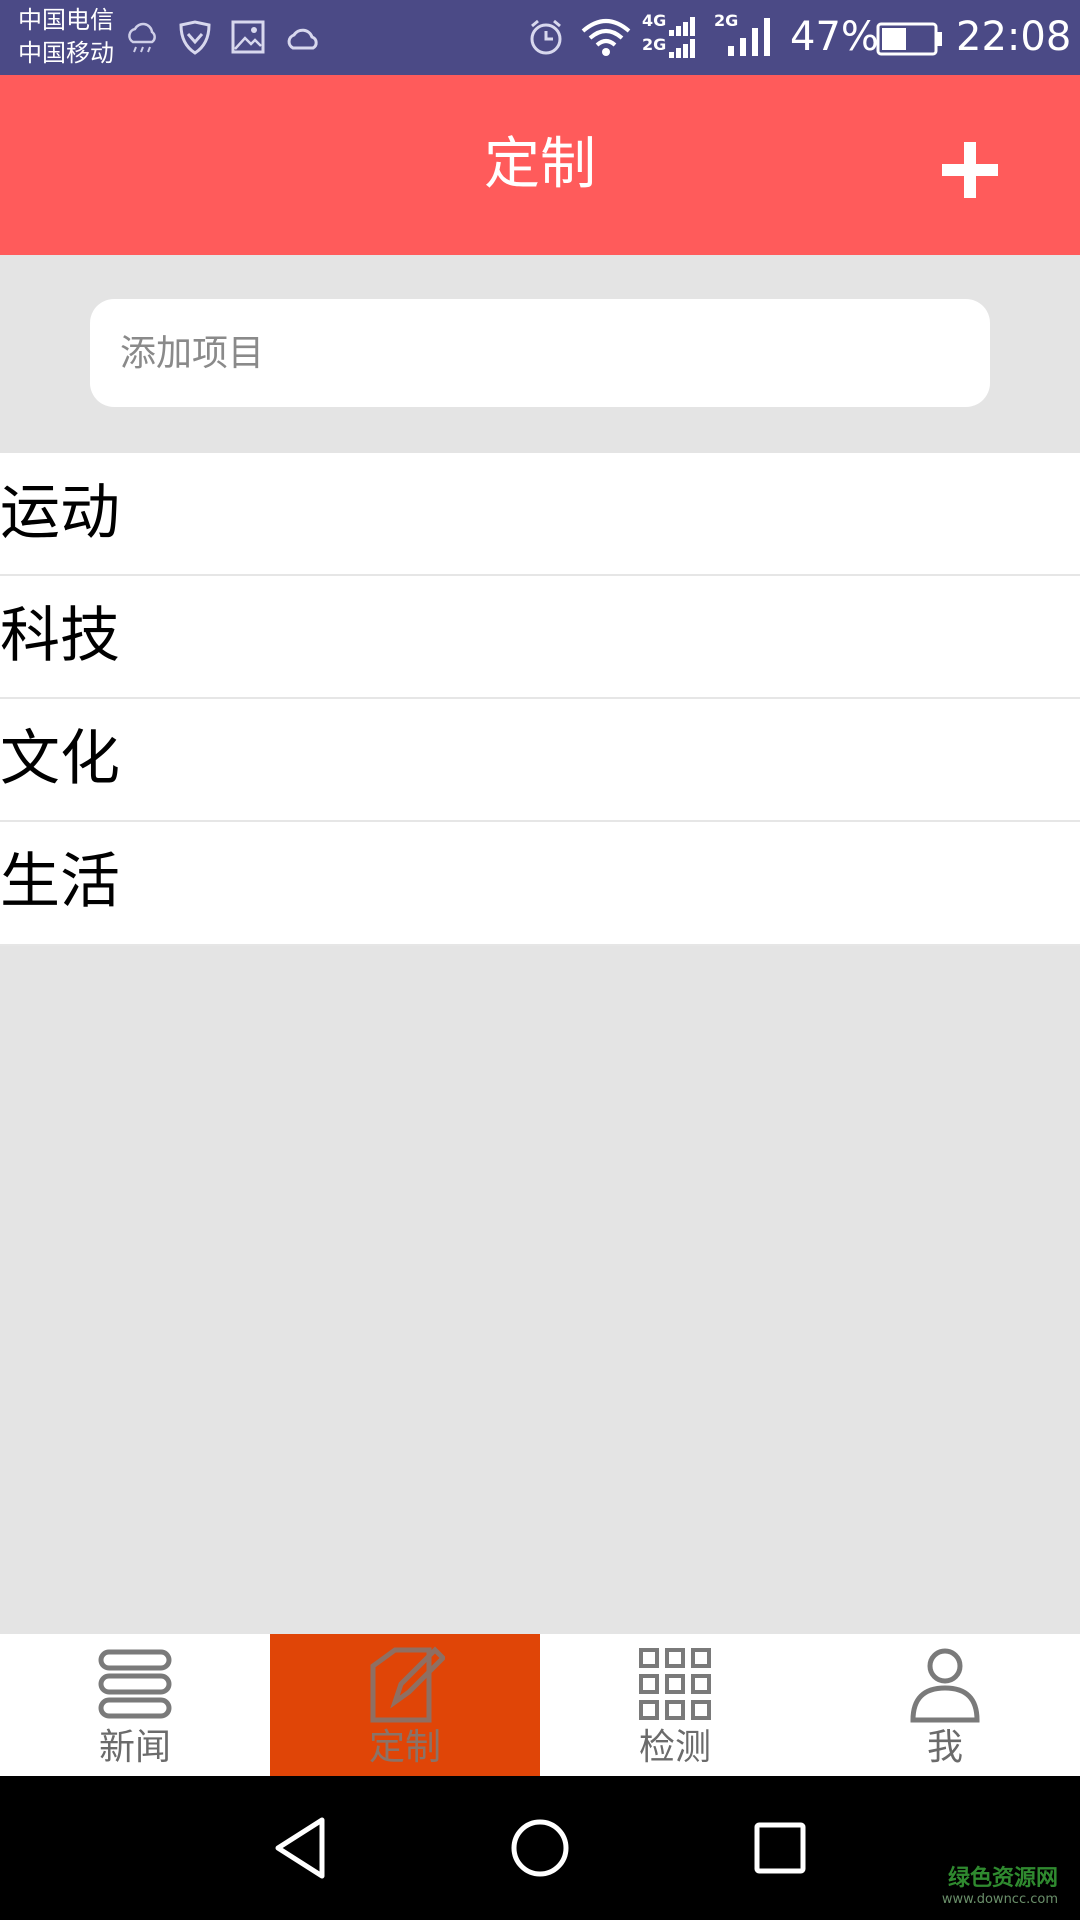  I want to click on plus-icon, so click(970, 170).